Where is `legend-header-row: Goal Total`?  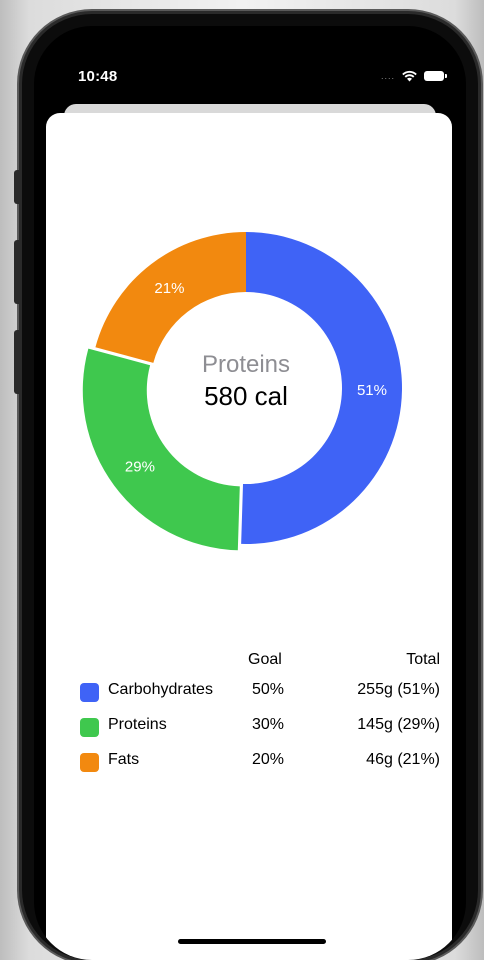 legend-header-row: Goal Total is located at coordinates (257, 666).